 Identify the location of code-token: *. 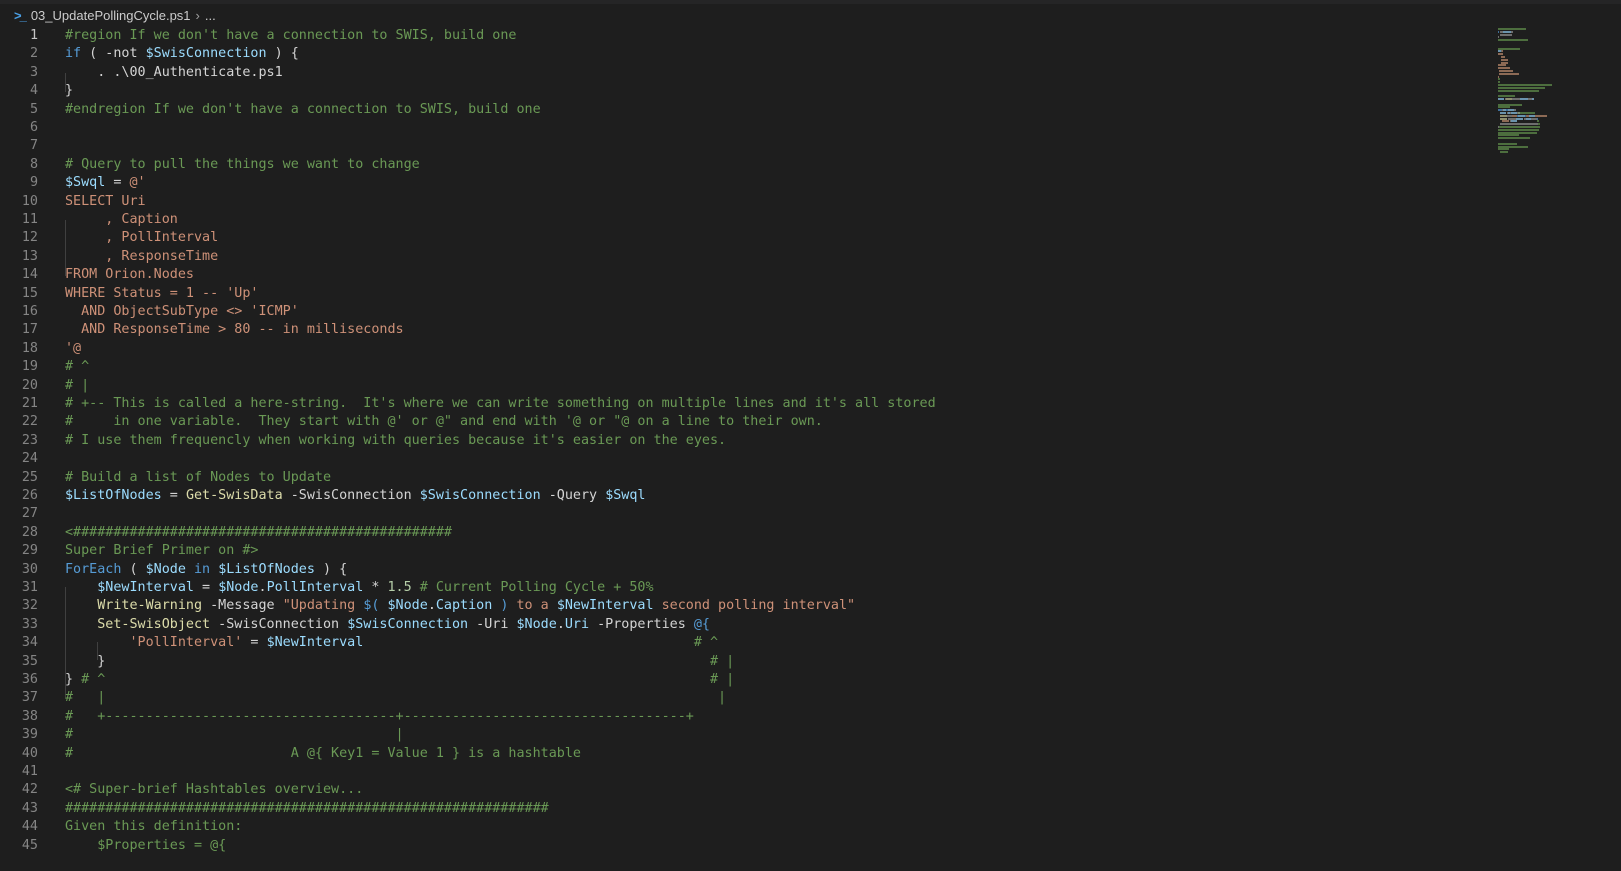
(375, 587).